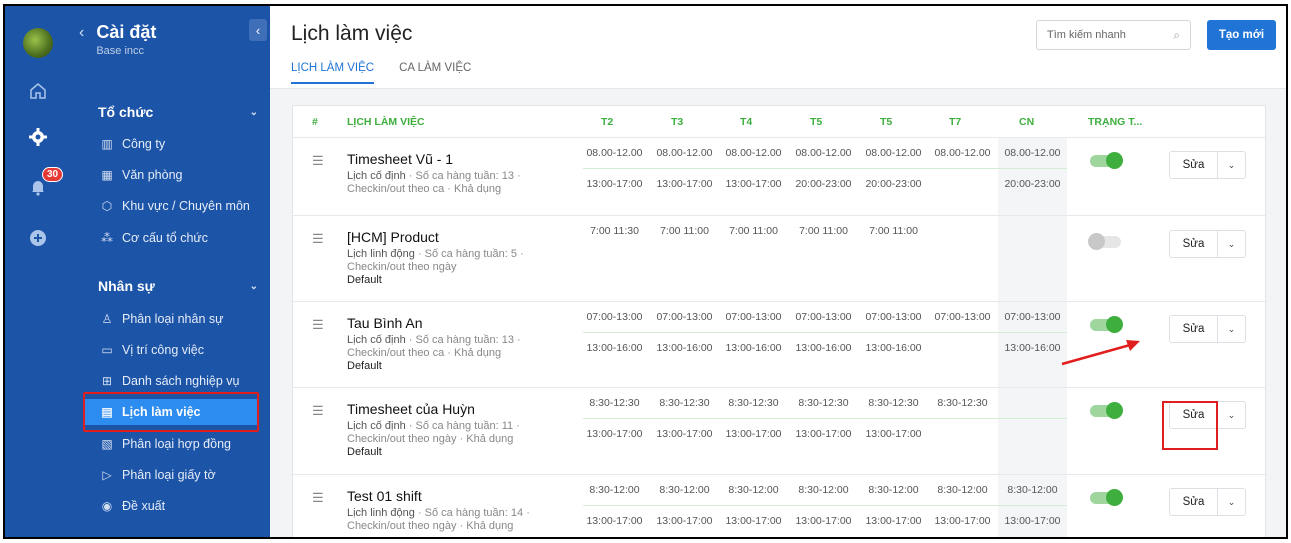 Image resolution: width=1291 pixels, height=543 pixels. I want to click on col-cn: CN, so click(1027, 122).